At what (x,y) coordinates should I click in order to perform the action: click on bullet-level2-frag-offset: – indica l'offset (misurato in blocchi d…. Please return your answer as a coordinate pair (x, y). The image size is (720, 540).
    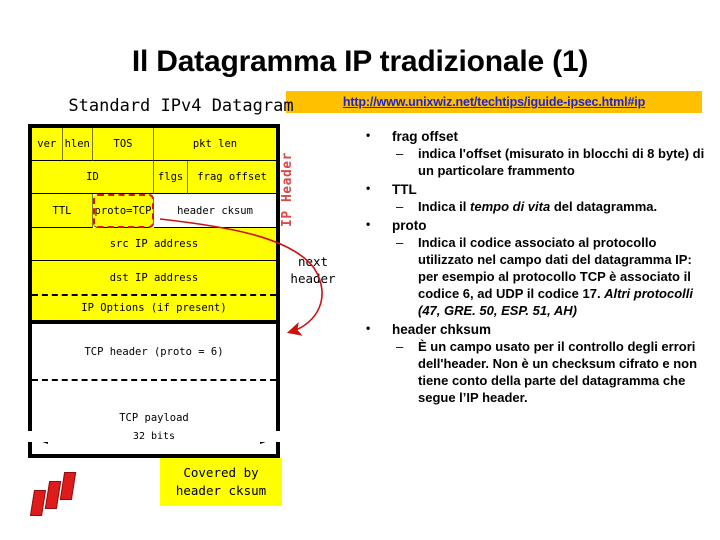
    Looking at the image, I should click on (534, 163).